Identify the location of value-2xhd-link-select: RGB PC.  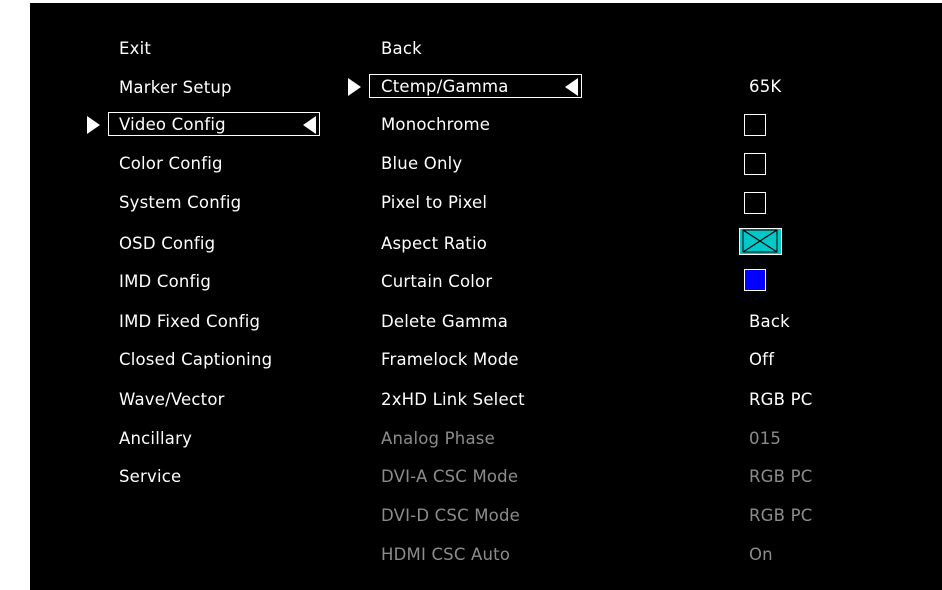
(781, 400).